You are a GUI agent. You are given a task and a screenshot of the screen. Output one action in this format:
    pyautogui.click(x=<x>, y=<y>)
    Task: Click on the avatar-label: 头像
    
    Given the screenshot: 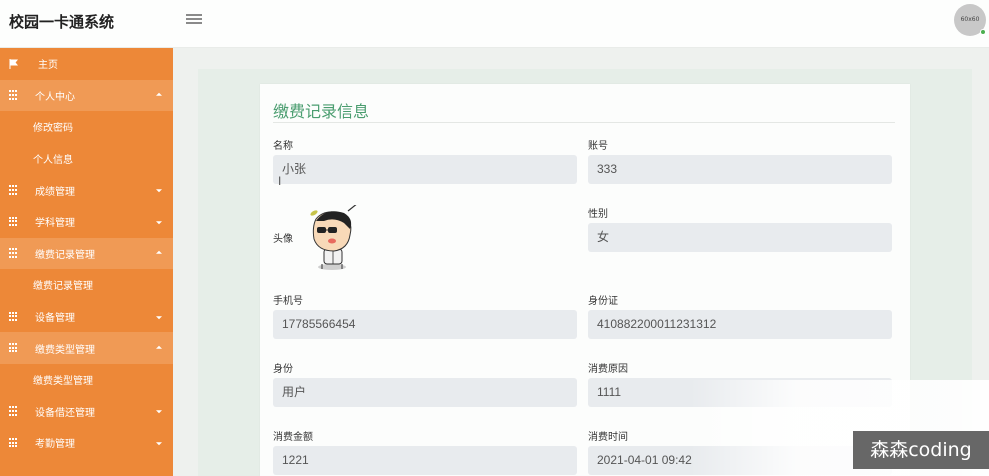 What is the action you would take?
    pyautogui.click(x=283, y=239)
    